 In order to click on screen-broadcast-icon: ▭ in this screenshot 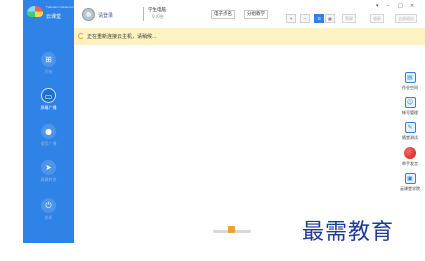, I will do `click(48, 95)`.